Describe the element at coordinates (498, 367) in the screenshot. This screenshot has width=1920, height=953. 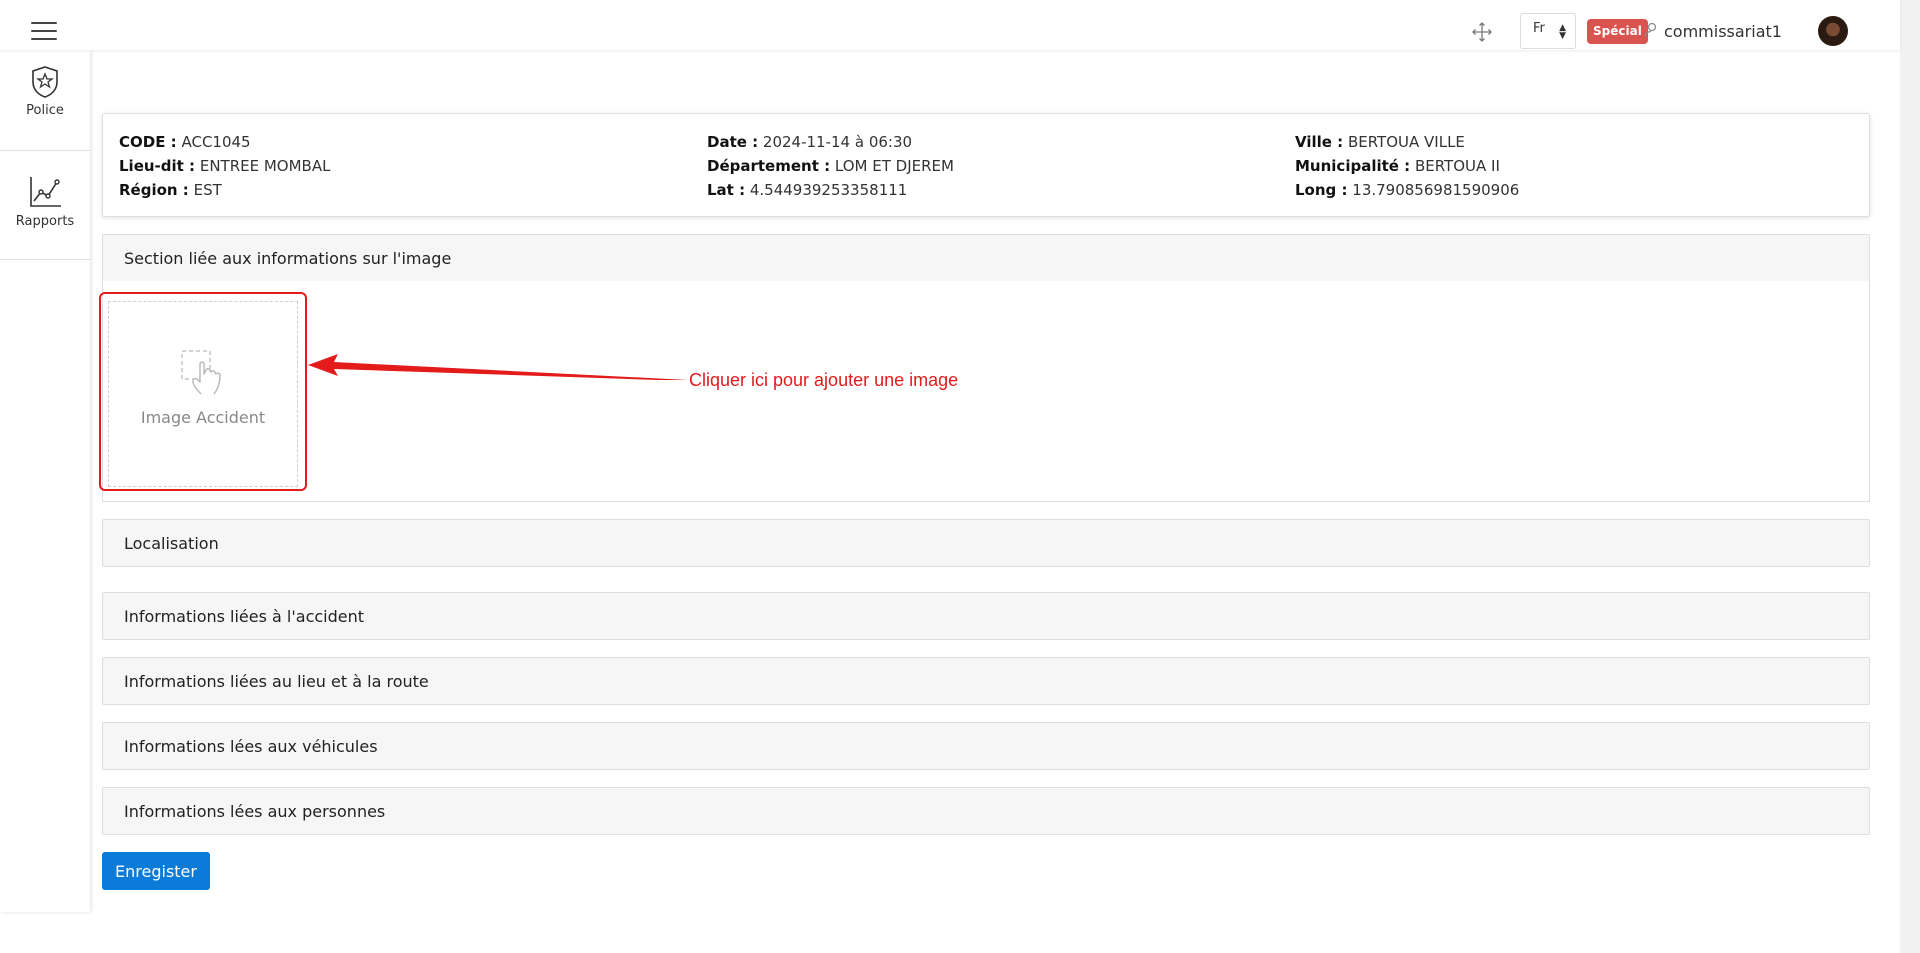
I see `annotation-arrow-icon` at that location.